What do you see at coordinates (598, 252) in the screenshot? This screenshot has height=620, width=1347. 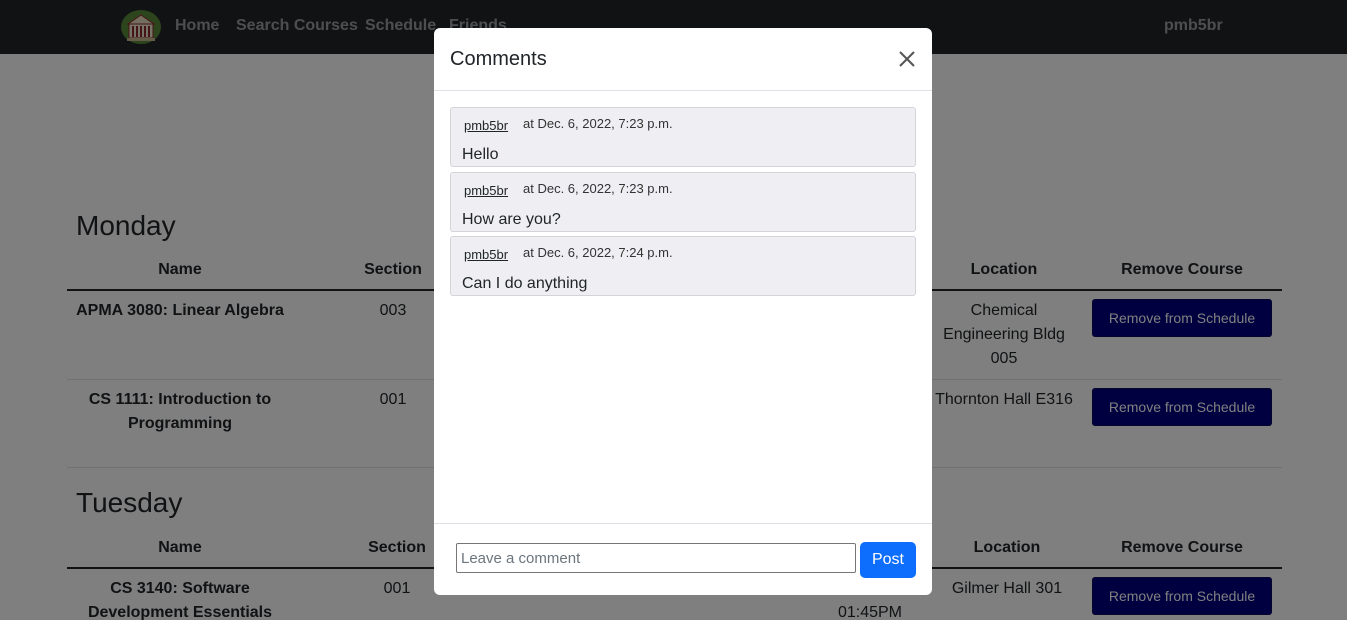 I see `comment-timestamp: at Dec. 6, 2022, 7:24 p.m.` at bounding box center [598, 252].